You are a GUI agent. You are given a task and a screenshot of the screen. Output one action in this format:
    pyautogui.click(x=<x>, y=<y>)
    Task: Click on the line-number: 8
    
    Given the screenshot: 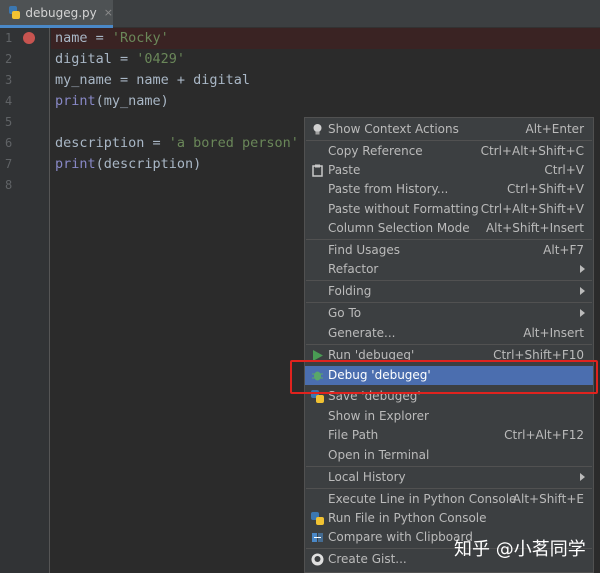 What is the action you would take?
    pyautogui.click(x=9, y=185)
    